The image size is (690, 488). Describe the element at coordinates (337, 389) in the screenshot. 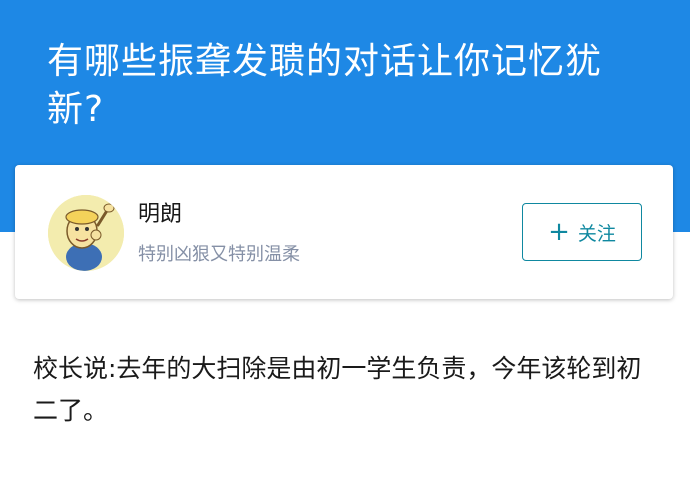

I see `answer-text: 校长说:去年的大扫除是由初一学生负责，今年该轮到初二了。` at that location.